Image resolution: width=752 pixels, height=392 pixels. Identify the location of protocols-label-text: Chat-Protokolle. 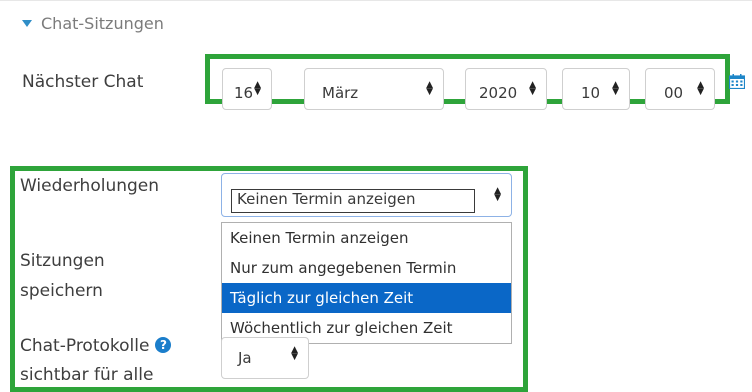
(85, 346).